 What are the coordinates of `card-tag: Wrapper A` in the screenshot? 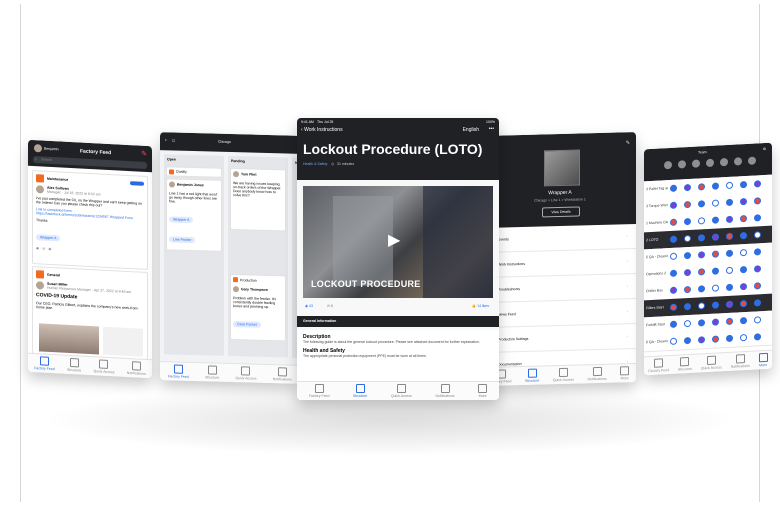 It's located at (181, 220).